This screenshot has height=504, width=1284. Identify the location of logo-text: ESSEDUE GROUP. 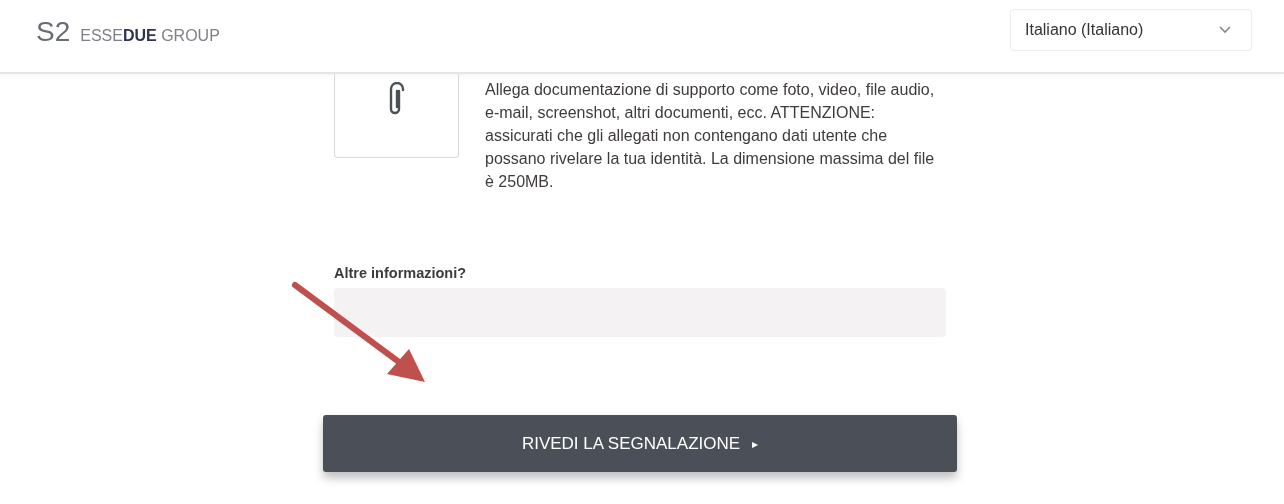
(150, 36).